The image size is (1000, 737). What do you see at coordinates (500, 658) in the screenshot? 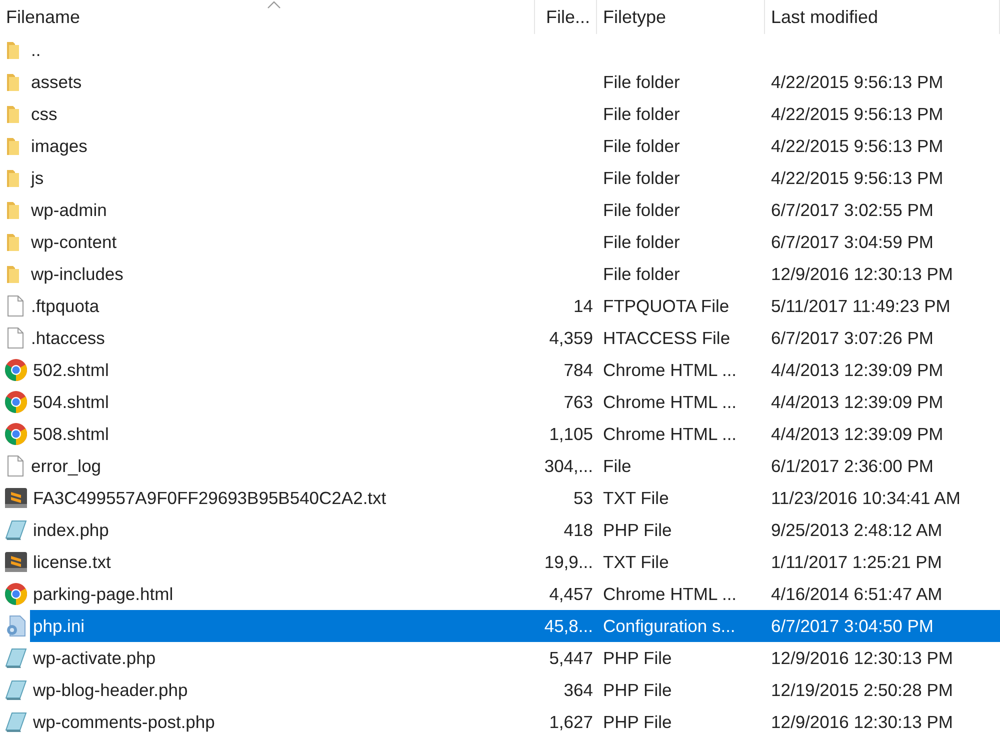
I see `file-row: wp-activate.php 5,447 PHP File 12/9/2016 12:30:13 PM` at bounding box center [500, 658].